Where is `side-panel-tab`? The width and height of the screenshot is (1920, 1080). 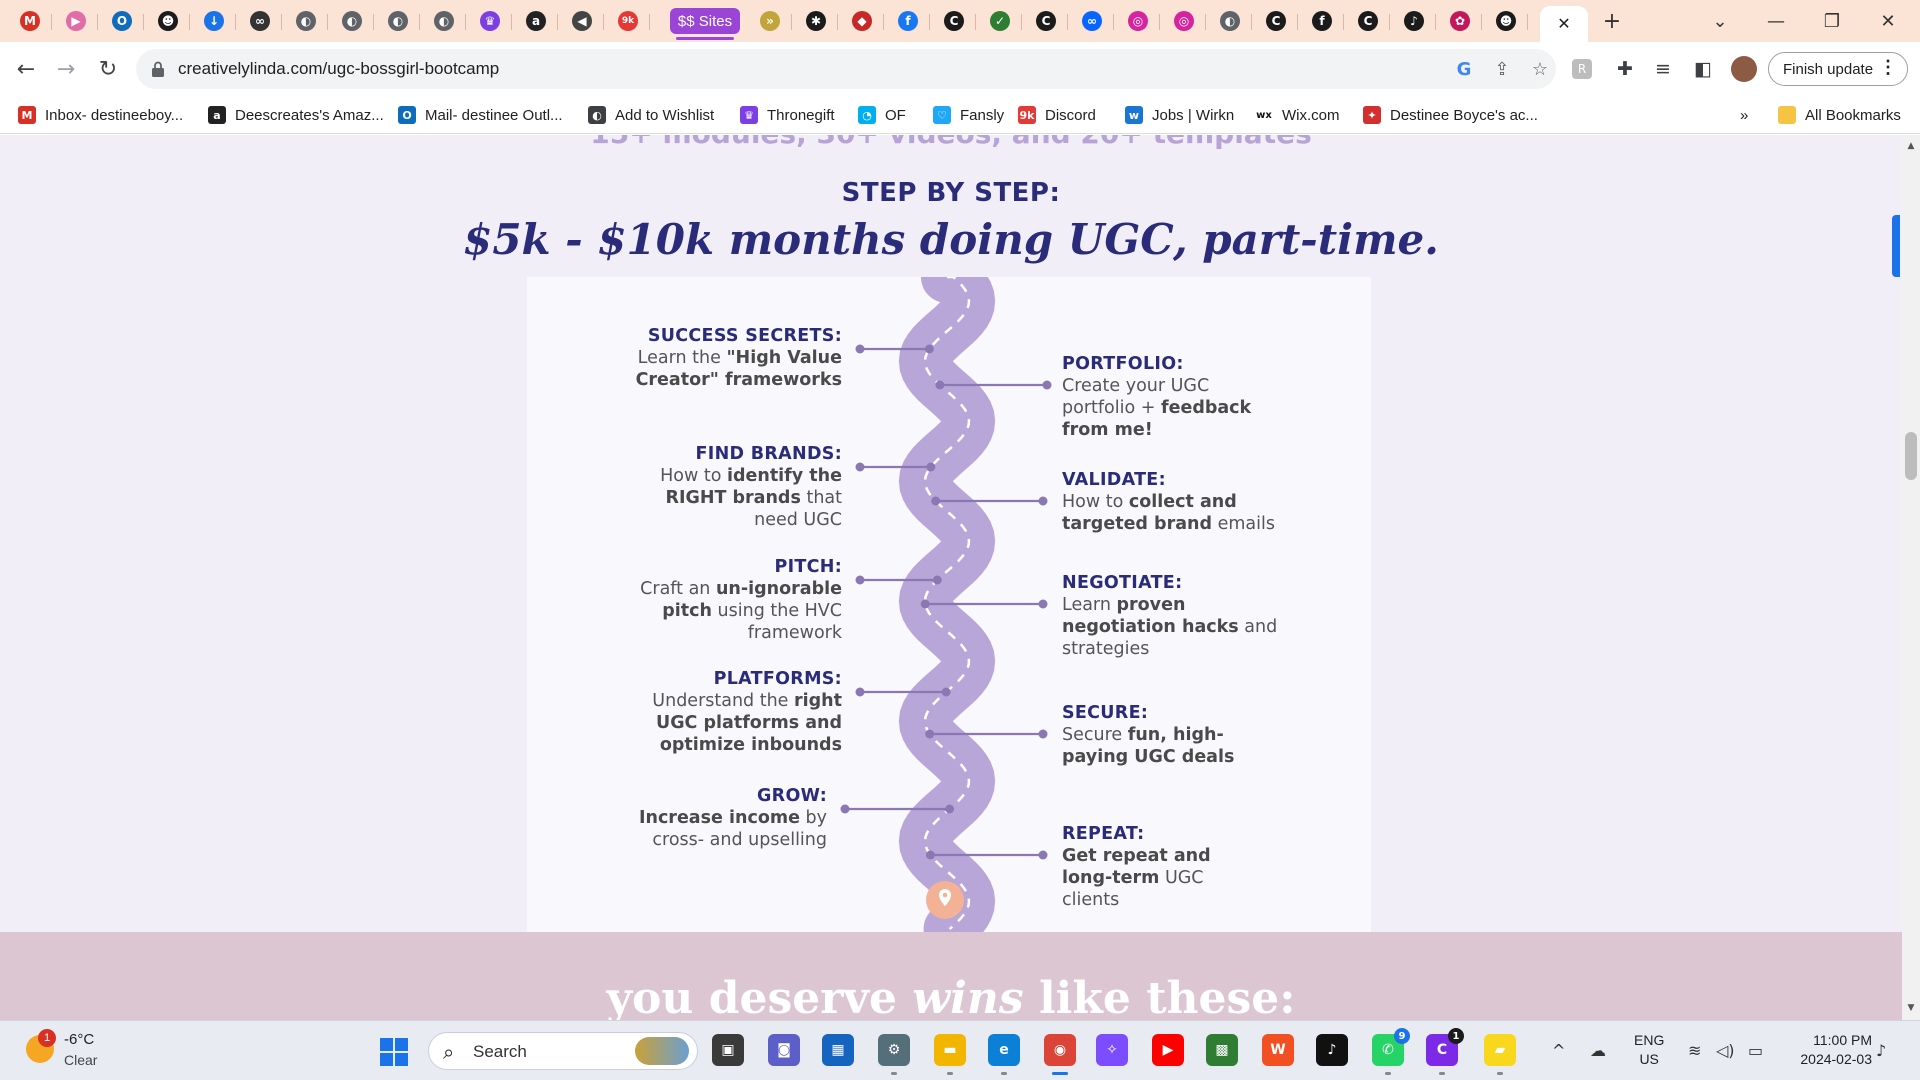 side-panel-tab is located at coordinates (1896, 246).